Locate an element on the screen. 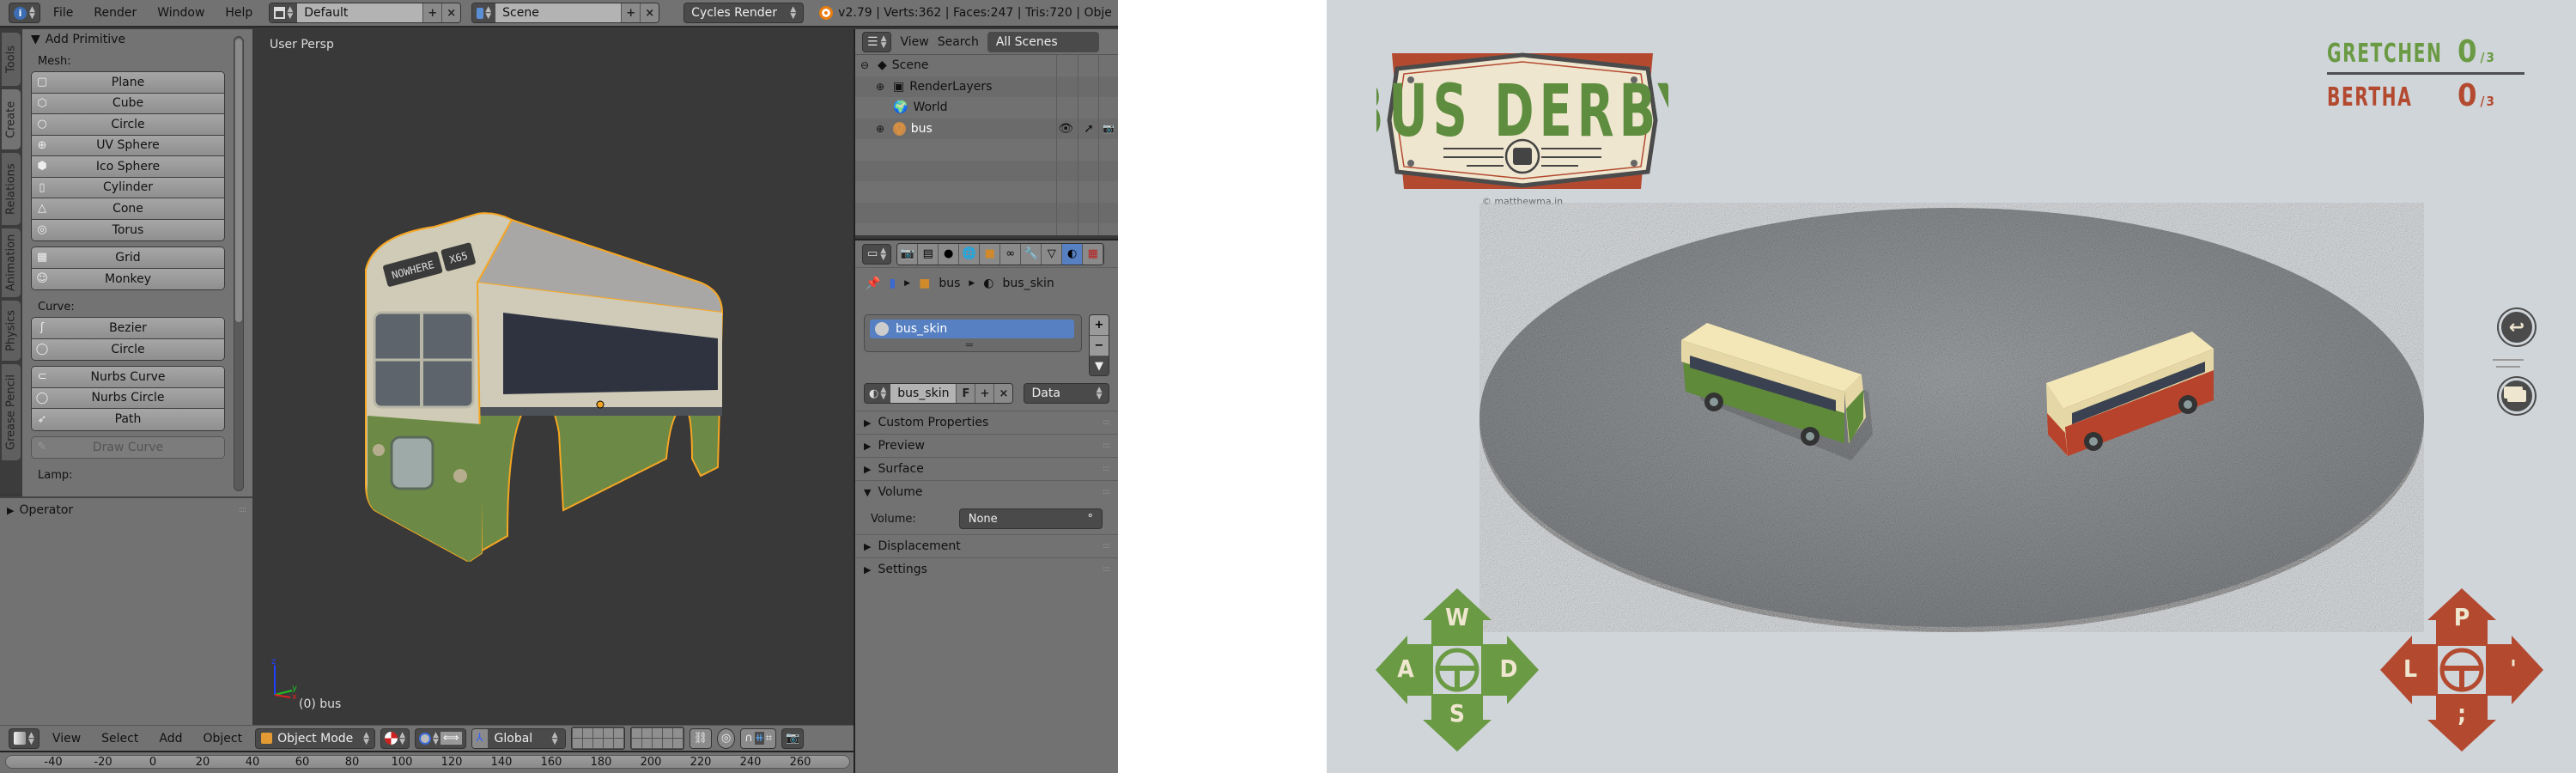  collapse-icon: ⊖ is located at coordinates (866, 65).